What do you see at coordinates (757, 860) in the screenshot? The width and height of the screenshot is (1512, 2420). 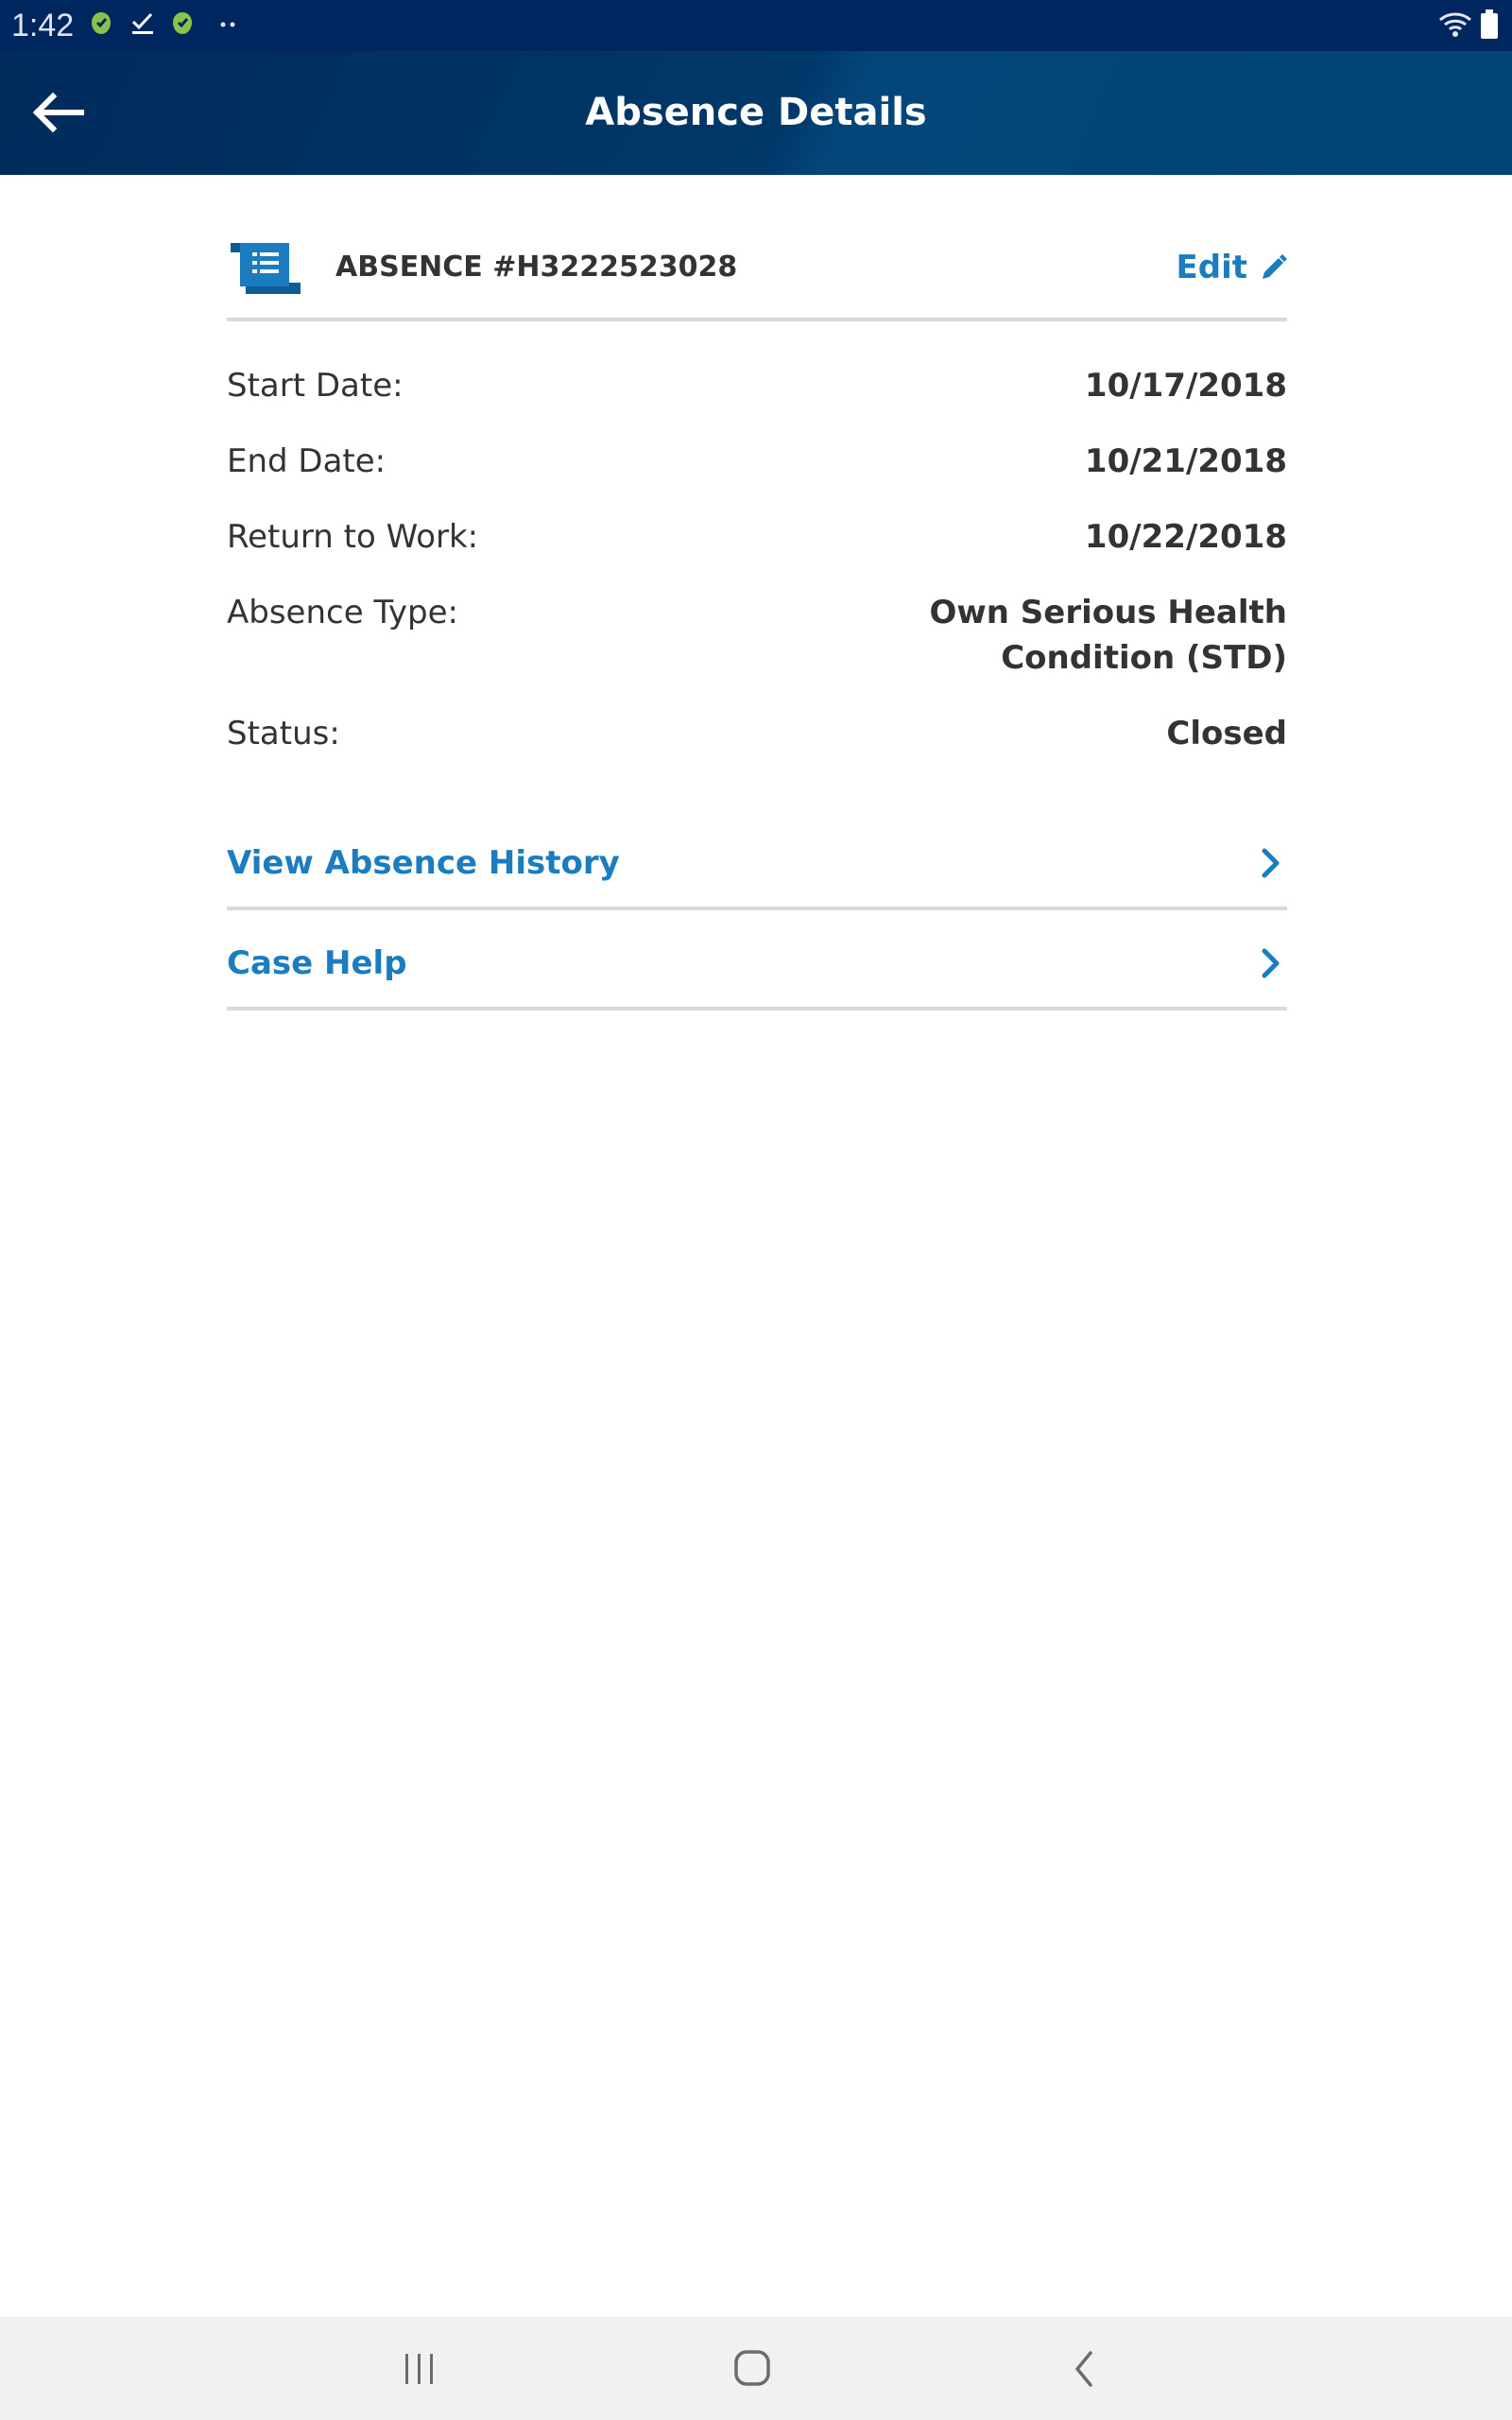 I see `view-absence-history-link: View Absence History` at bounding box center [757, 860].